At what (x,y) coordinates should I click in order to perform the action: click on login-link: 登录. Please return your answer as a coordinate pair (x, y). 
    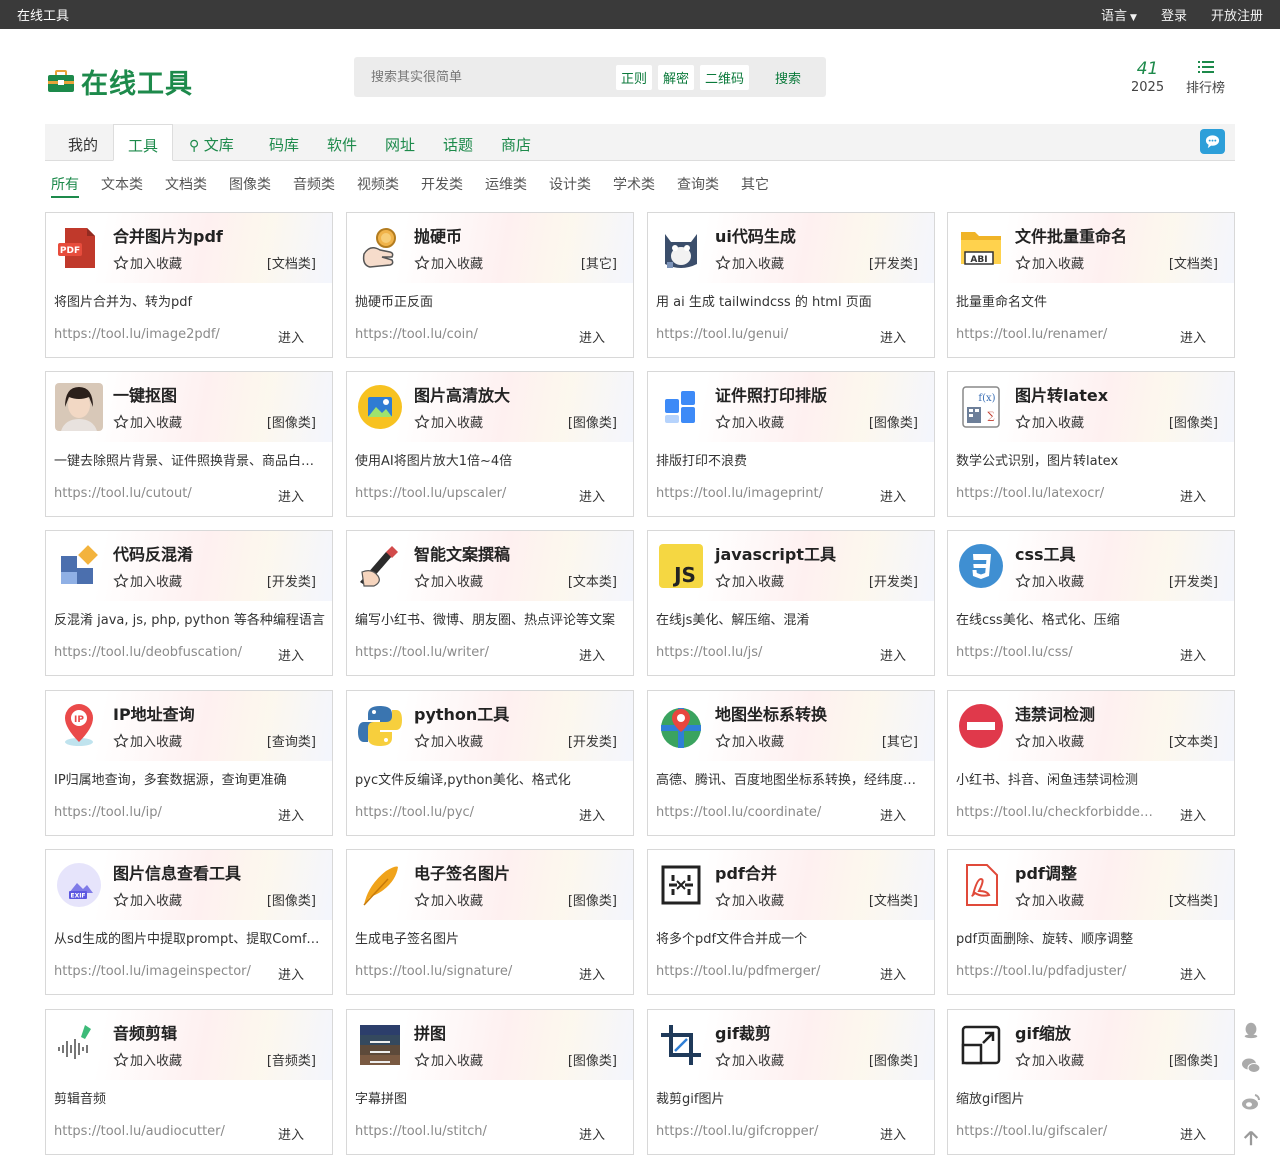
    Looking at the image, I should click on (1174, 14).